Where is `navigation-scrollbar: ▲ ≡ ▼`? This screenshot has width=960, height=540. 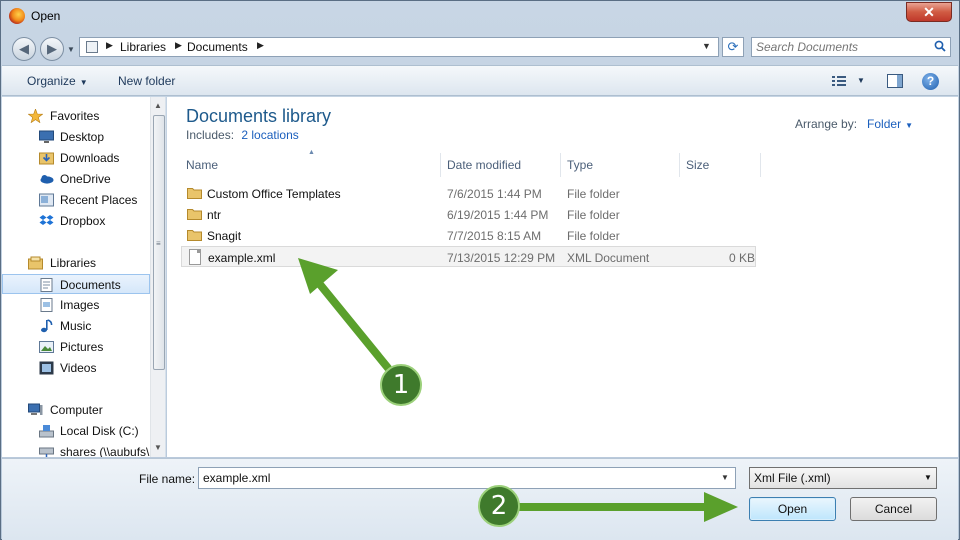
navigation-scrollbar: ▲ ≡ ▼ is located at coordinates (157, 277).